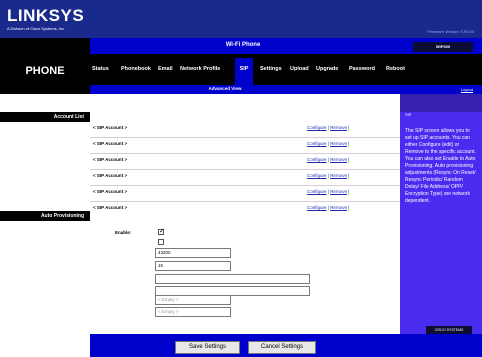 This screenshot has height=357, width=482. I want to click on tab-password: Password, so click(362, 69).